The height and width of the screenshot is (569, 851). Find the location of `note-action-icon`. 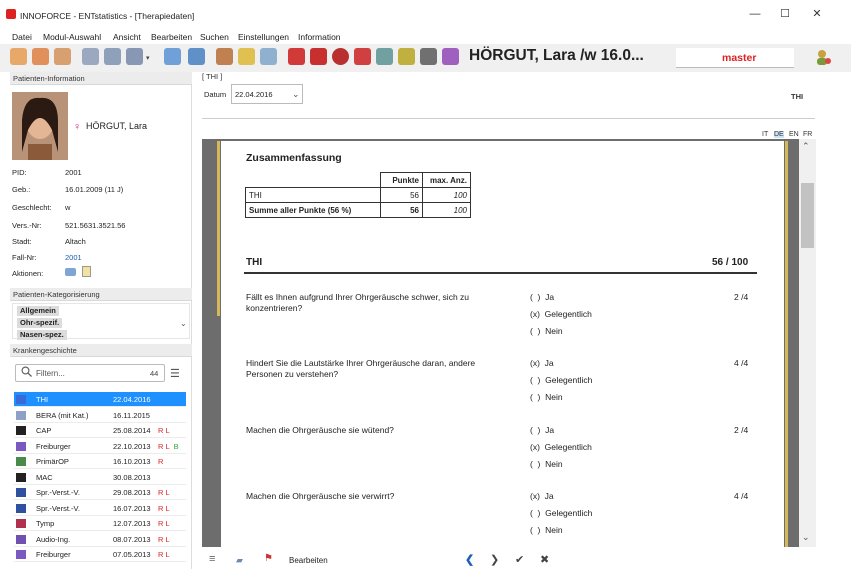

note-action-icon is located at coordinates (86, 271).